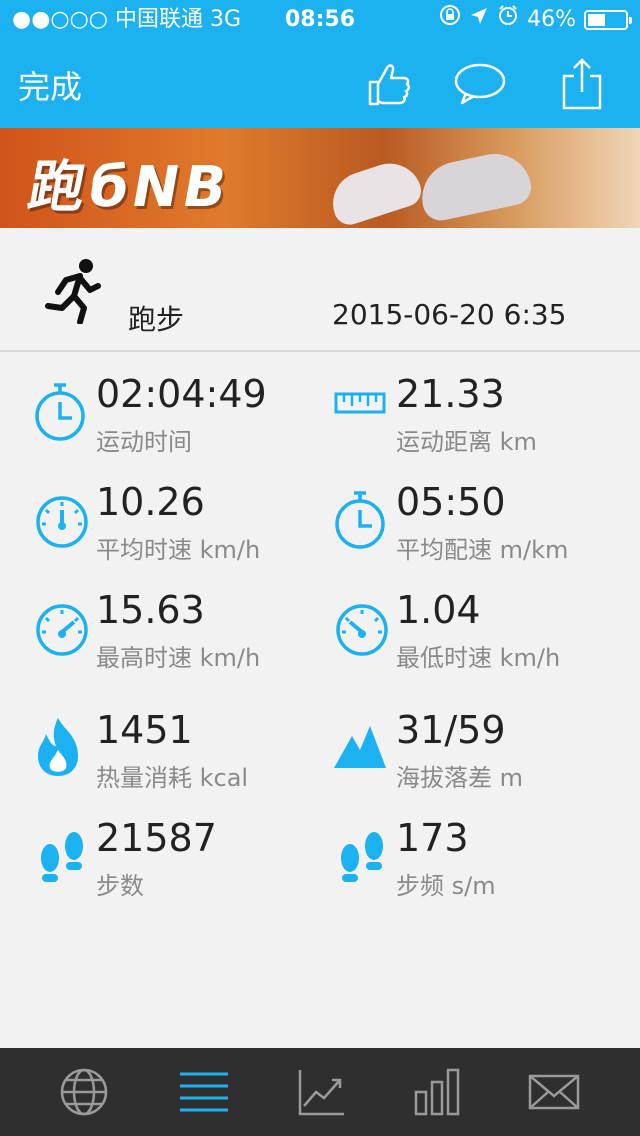 The width and height of the screenshot is (640, 1136). I want to click on mail-icon, so click(554, 1092).